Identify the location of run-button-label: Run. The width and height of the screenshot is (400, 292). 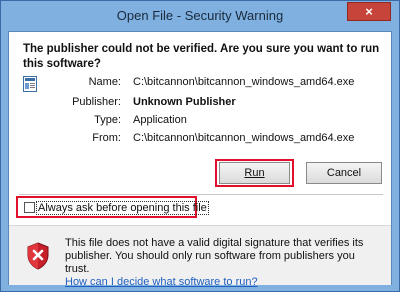
(254, 173).